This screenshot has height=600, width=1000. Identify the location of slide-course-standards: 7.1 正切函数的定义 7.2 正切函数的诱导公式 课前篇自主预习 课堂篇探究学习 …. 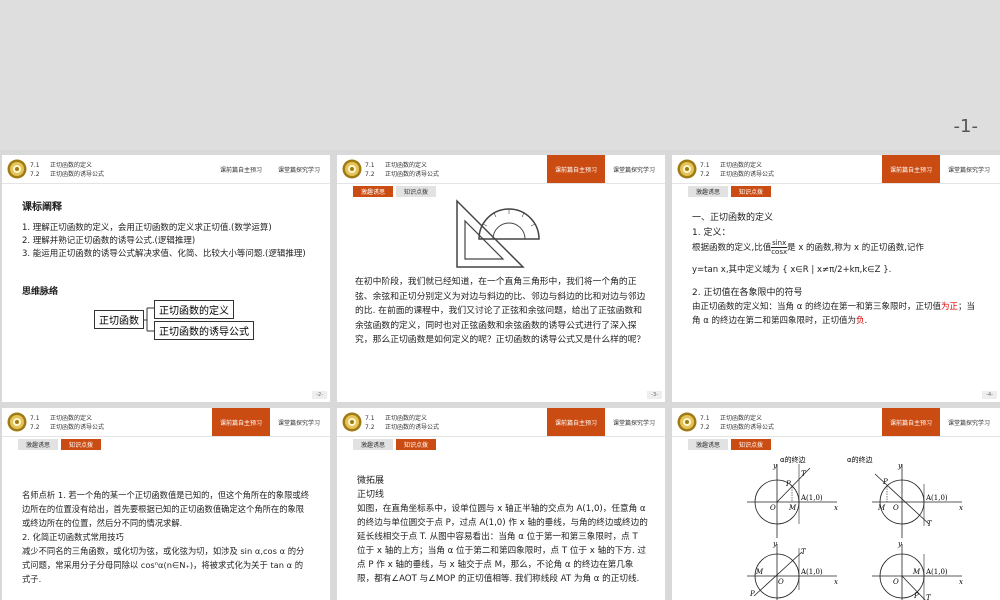
(166, 278).